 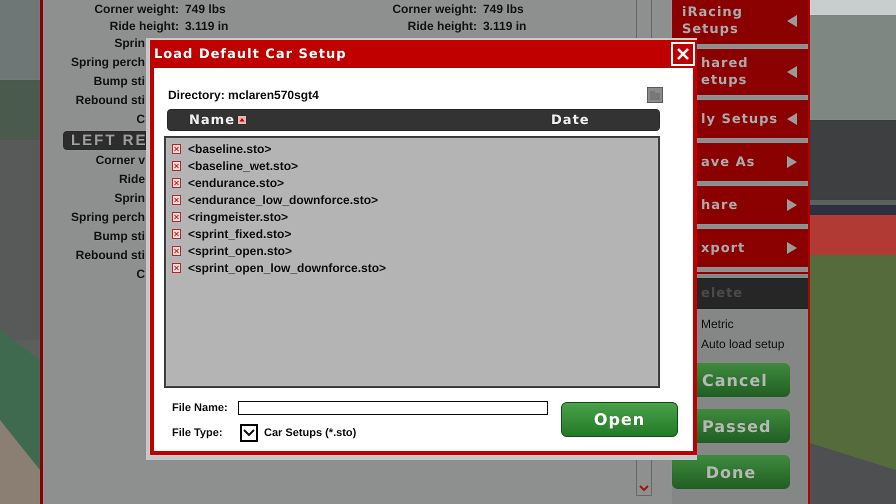 I want to click on menu-item: iRacing Setups, so click(x=740, y=22).